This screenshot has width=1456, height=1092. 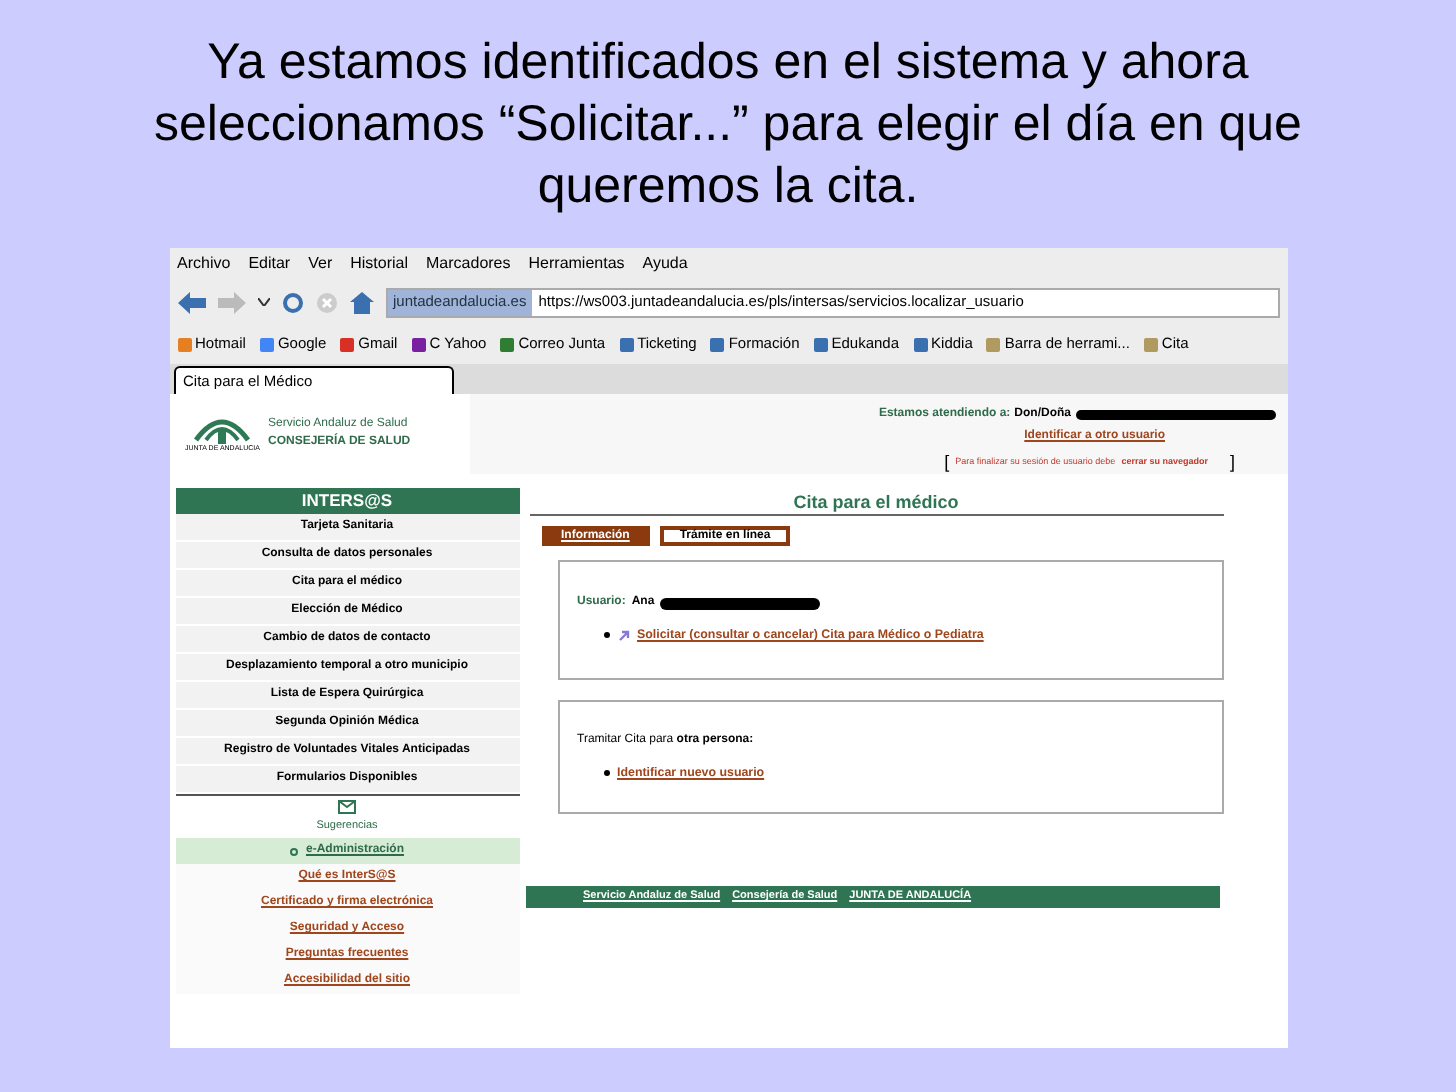 I want to click on menu-item: Herramientas, so click(x=576, y=264).